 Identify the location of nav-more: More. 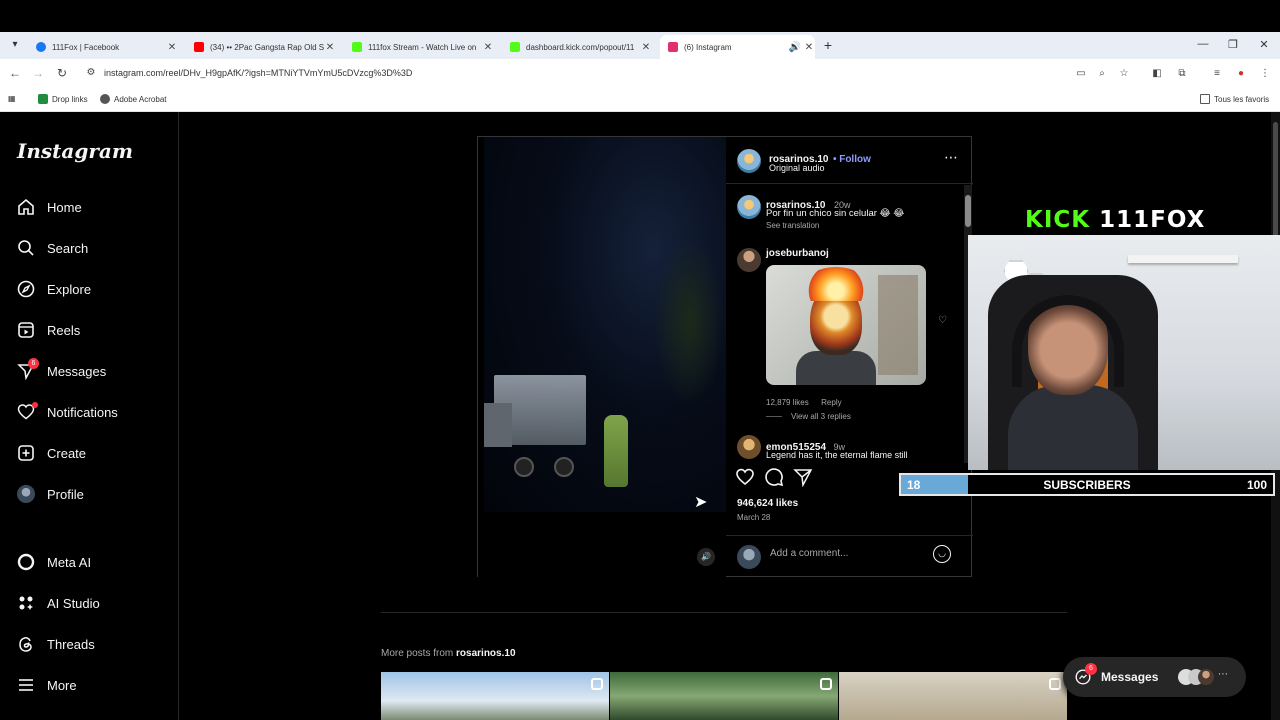
(47, 685).